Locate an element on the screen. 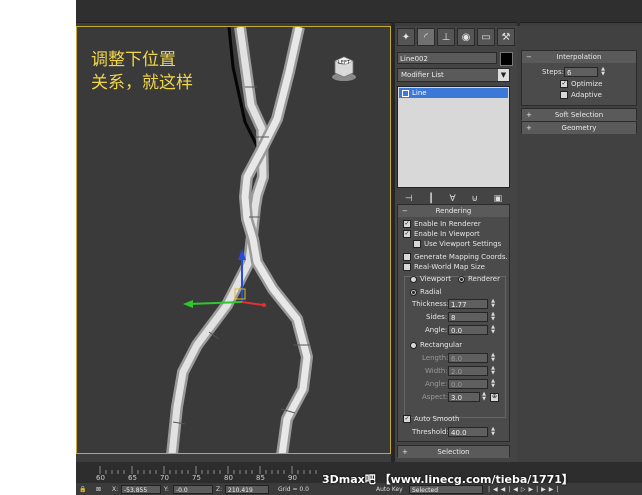 This screenshot has height=495, width=642. angle-label: Angle: is located at coordinates (436, 330).